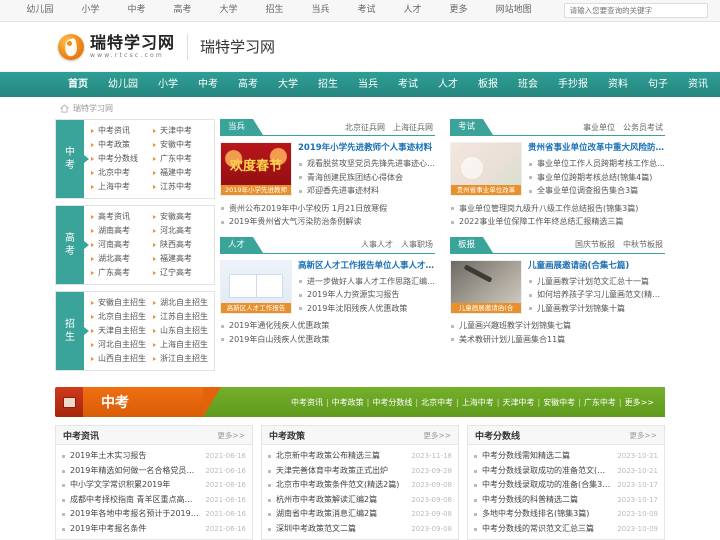  I want to click on banner-link-1: 中考政策, so click(348, 402).